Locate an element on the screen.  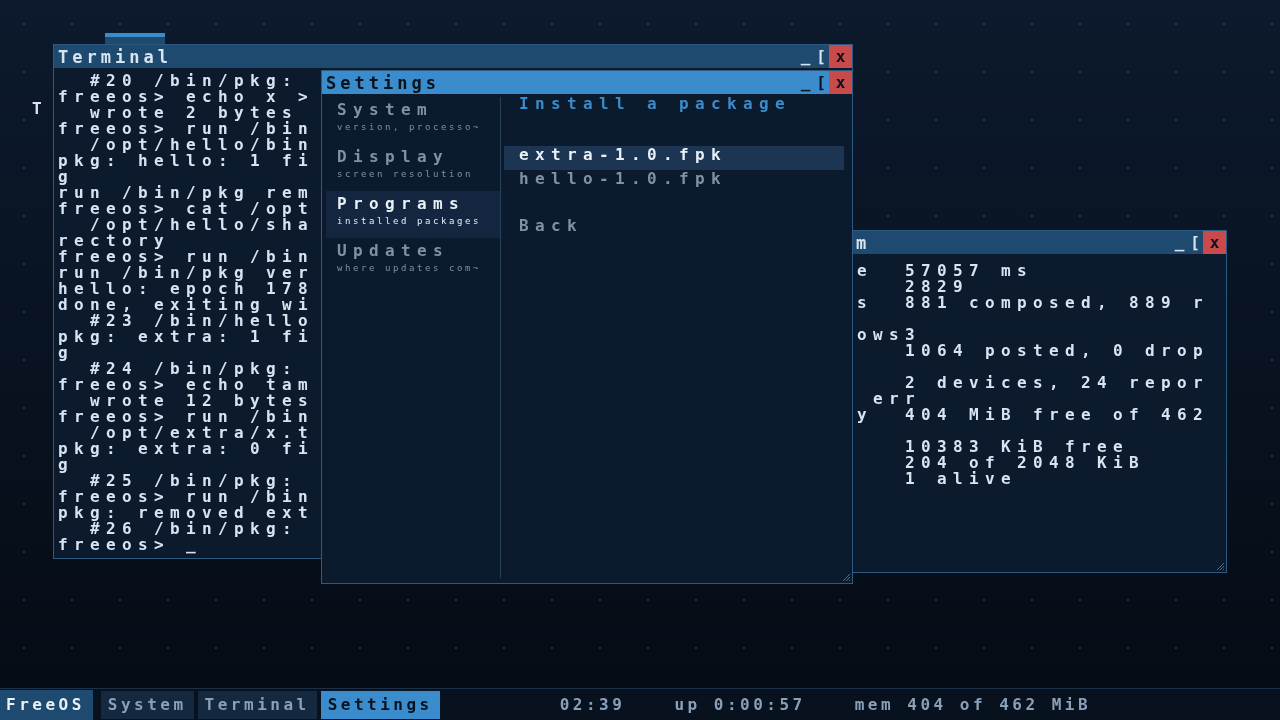
sidebar-item-subtitle: where updates com~ is located at coordinates (409, 268).